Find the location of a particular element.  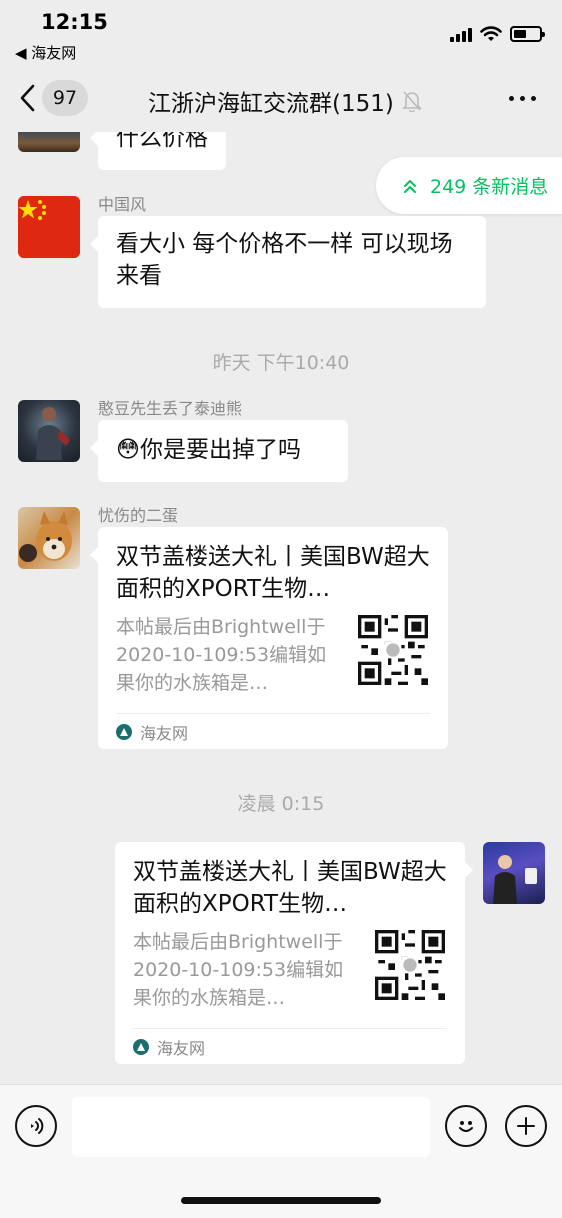

status-time: 12:15 is located at coordinates (74, 22).